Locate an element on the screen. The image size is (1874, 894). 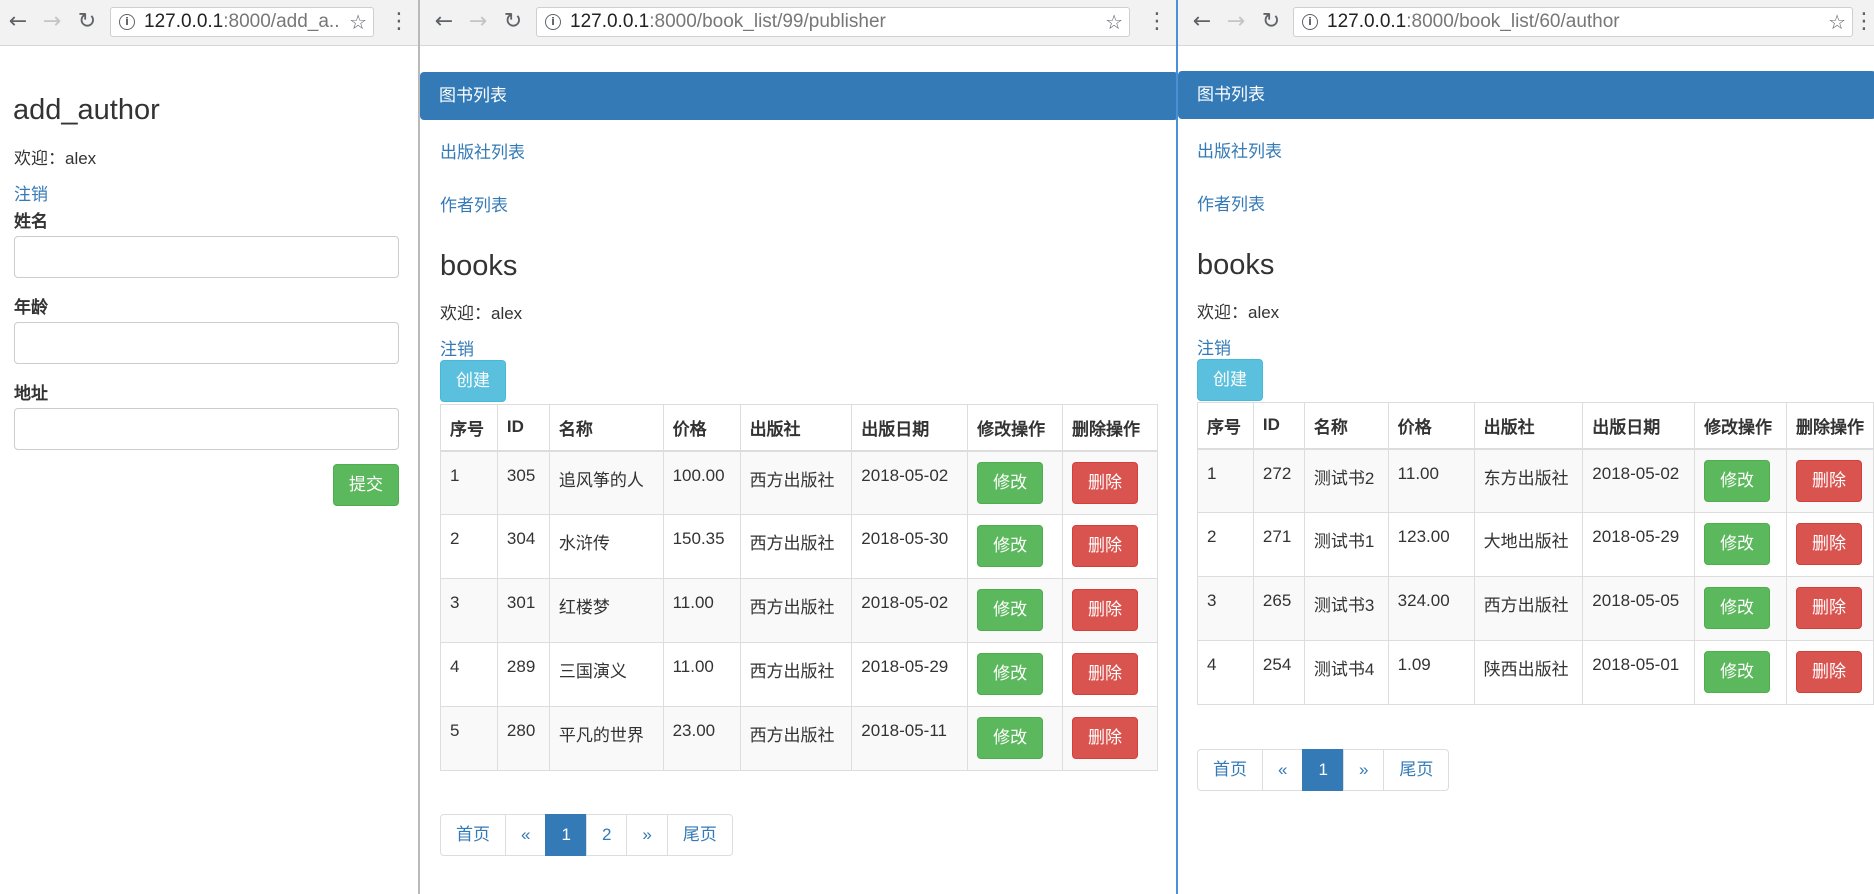
browser-toolbar: ← → ↻ i 127.0.0.1:8000/add_a... ☆ ⋮ is located at coordinates (209, 23).